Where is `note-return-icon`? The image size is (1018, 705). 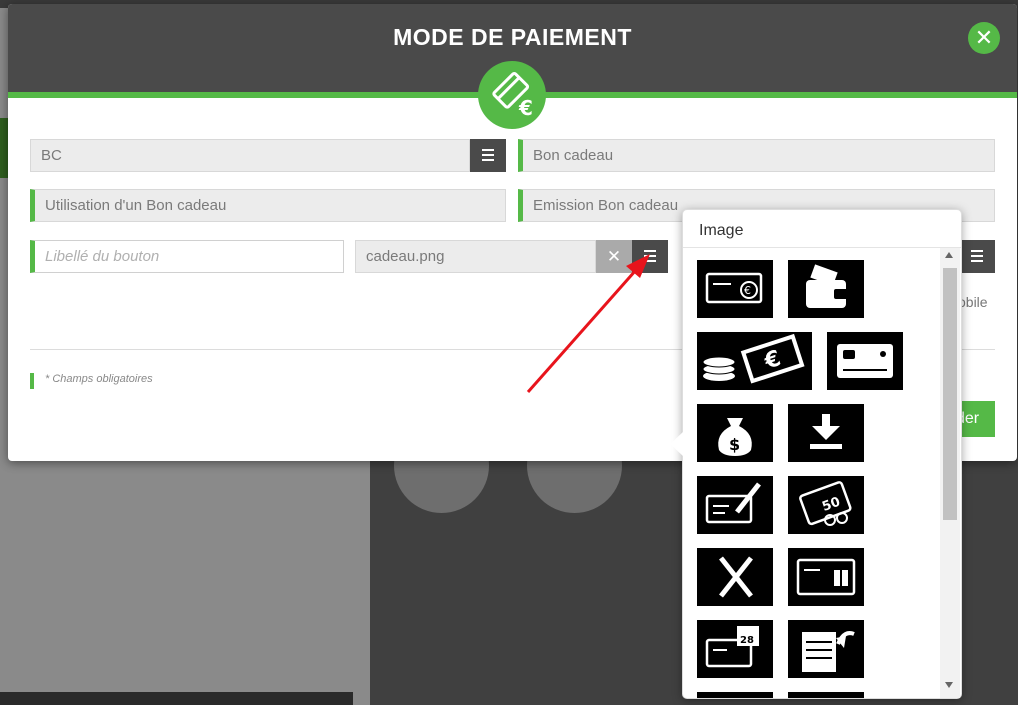
note-return-icon is located at coordinates (826, 649).